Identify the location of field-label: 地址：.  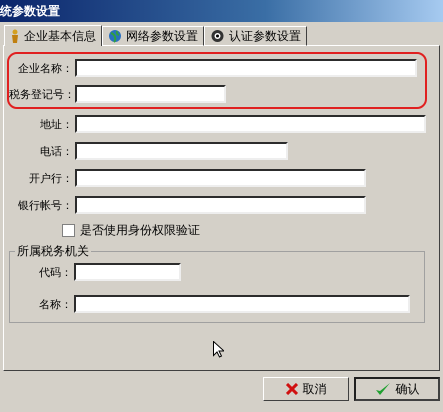
(56, 124).